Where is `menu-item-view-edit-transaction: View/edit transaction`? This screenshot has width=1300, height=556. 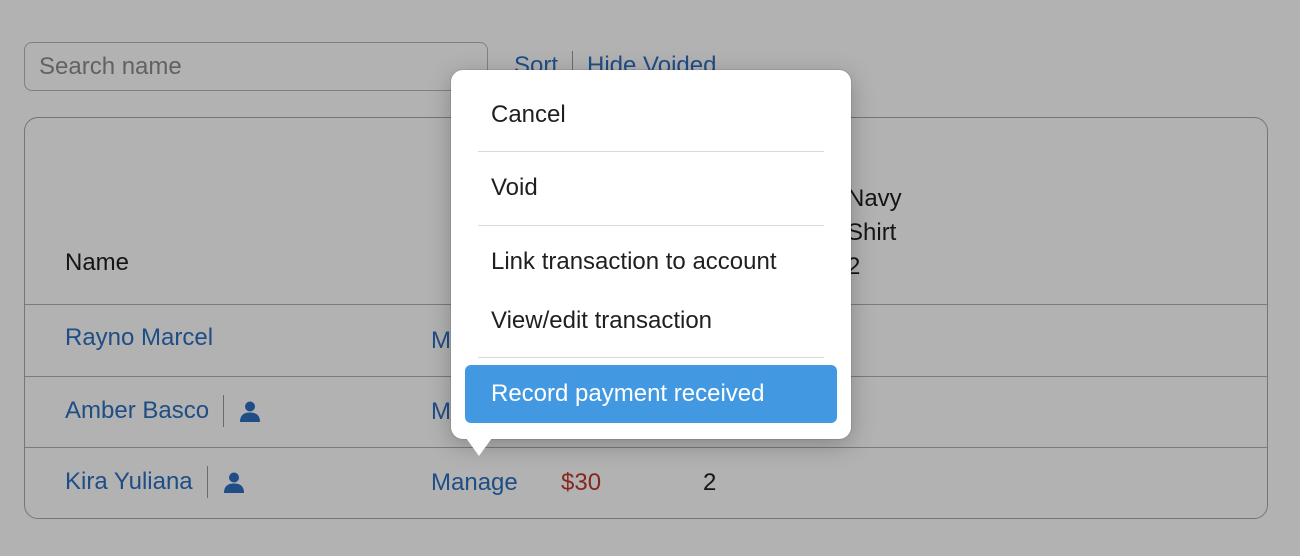 menu-item-view-edit-transaction: View/edit transaction is located at coordinates (651, 321).